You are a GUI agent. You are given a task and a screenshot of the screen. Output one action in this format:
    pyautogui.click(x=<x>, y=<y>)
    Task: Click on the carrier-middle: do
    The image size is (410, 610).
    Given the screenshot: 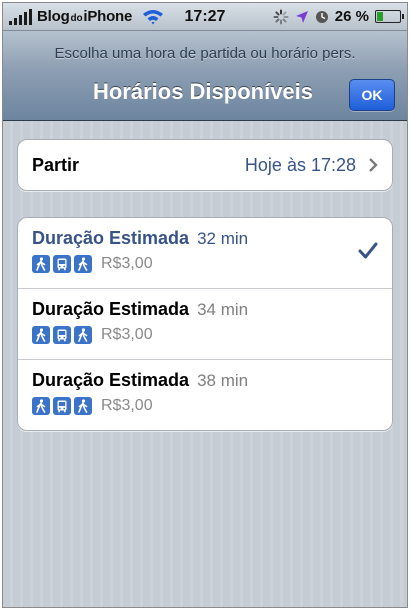 What is the action you would take?
    pyautogui.click(x=76, y=18)
    